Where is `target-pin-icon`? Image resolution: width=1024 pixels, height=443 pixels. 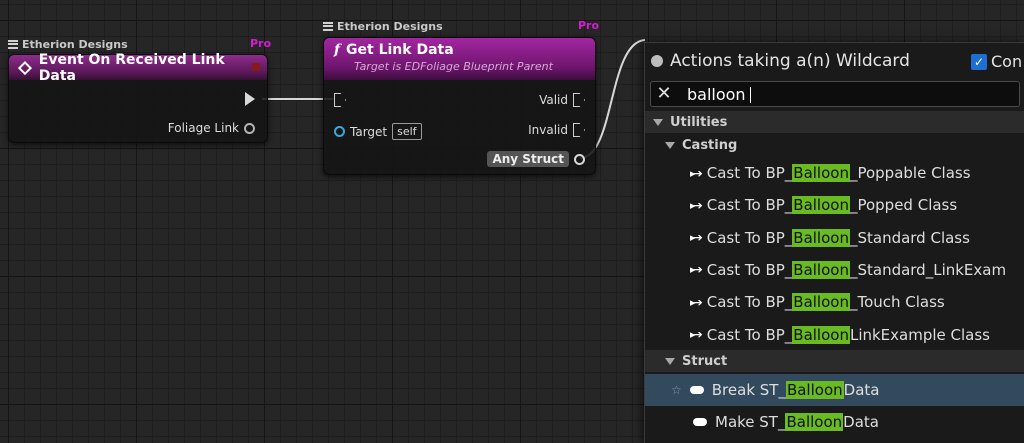
target-pin-icon is located at coordinates (339, 131).